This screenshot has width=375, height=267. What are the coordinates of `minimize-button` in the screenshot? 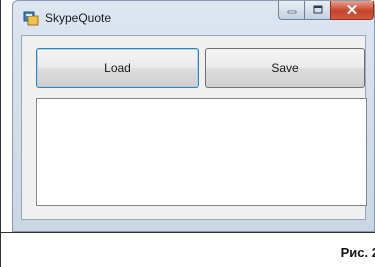 It's located at (291, 10).